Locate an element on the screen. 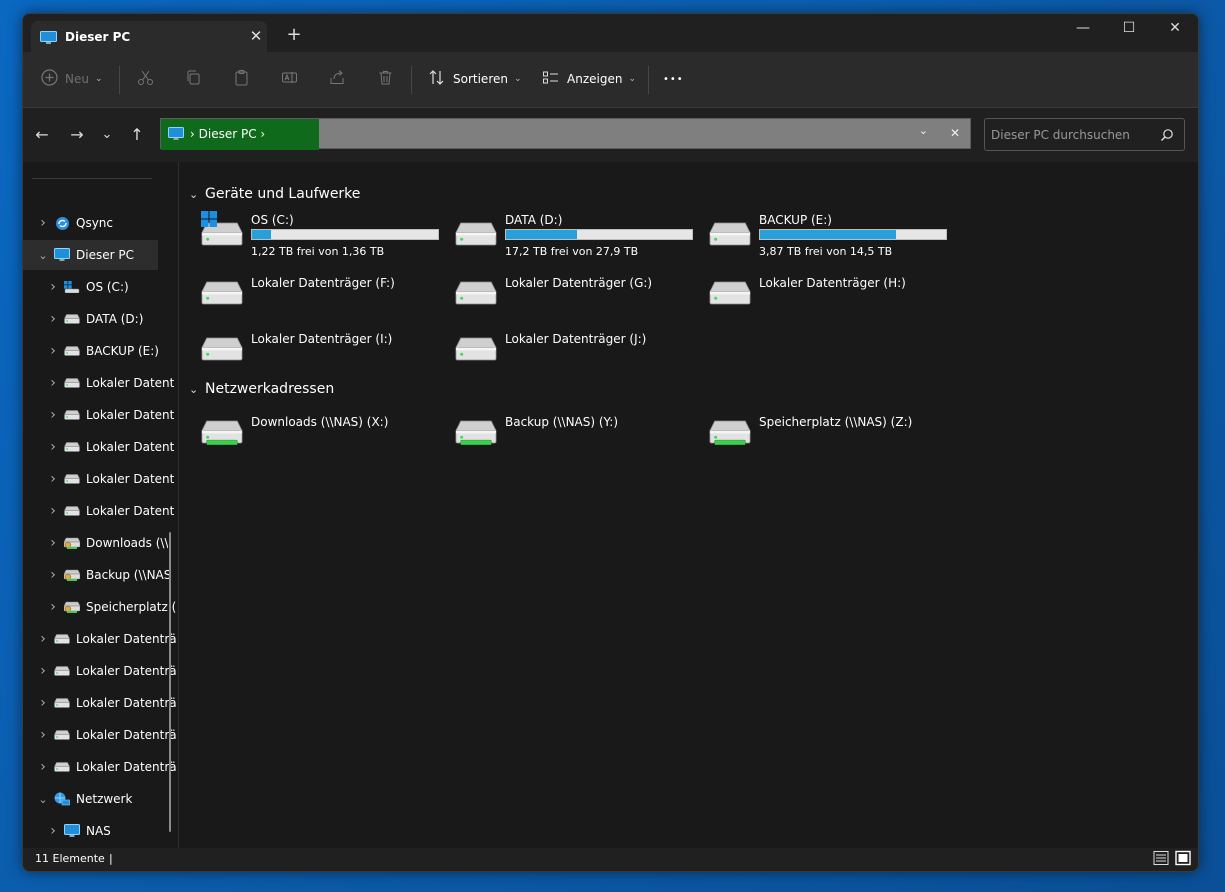 The height and width of the screenshot is (892, 1225). windows-logo-icon is located at coordinates (209, 221).